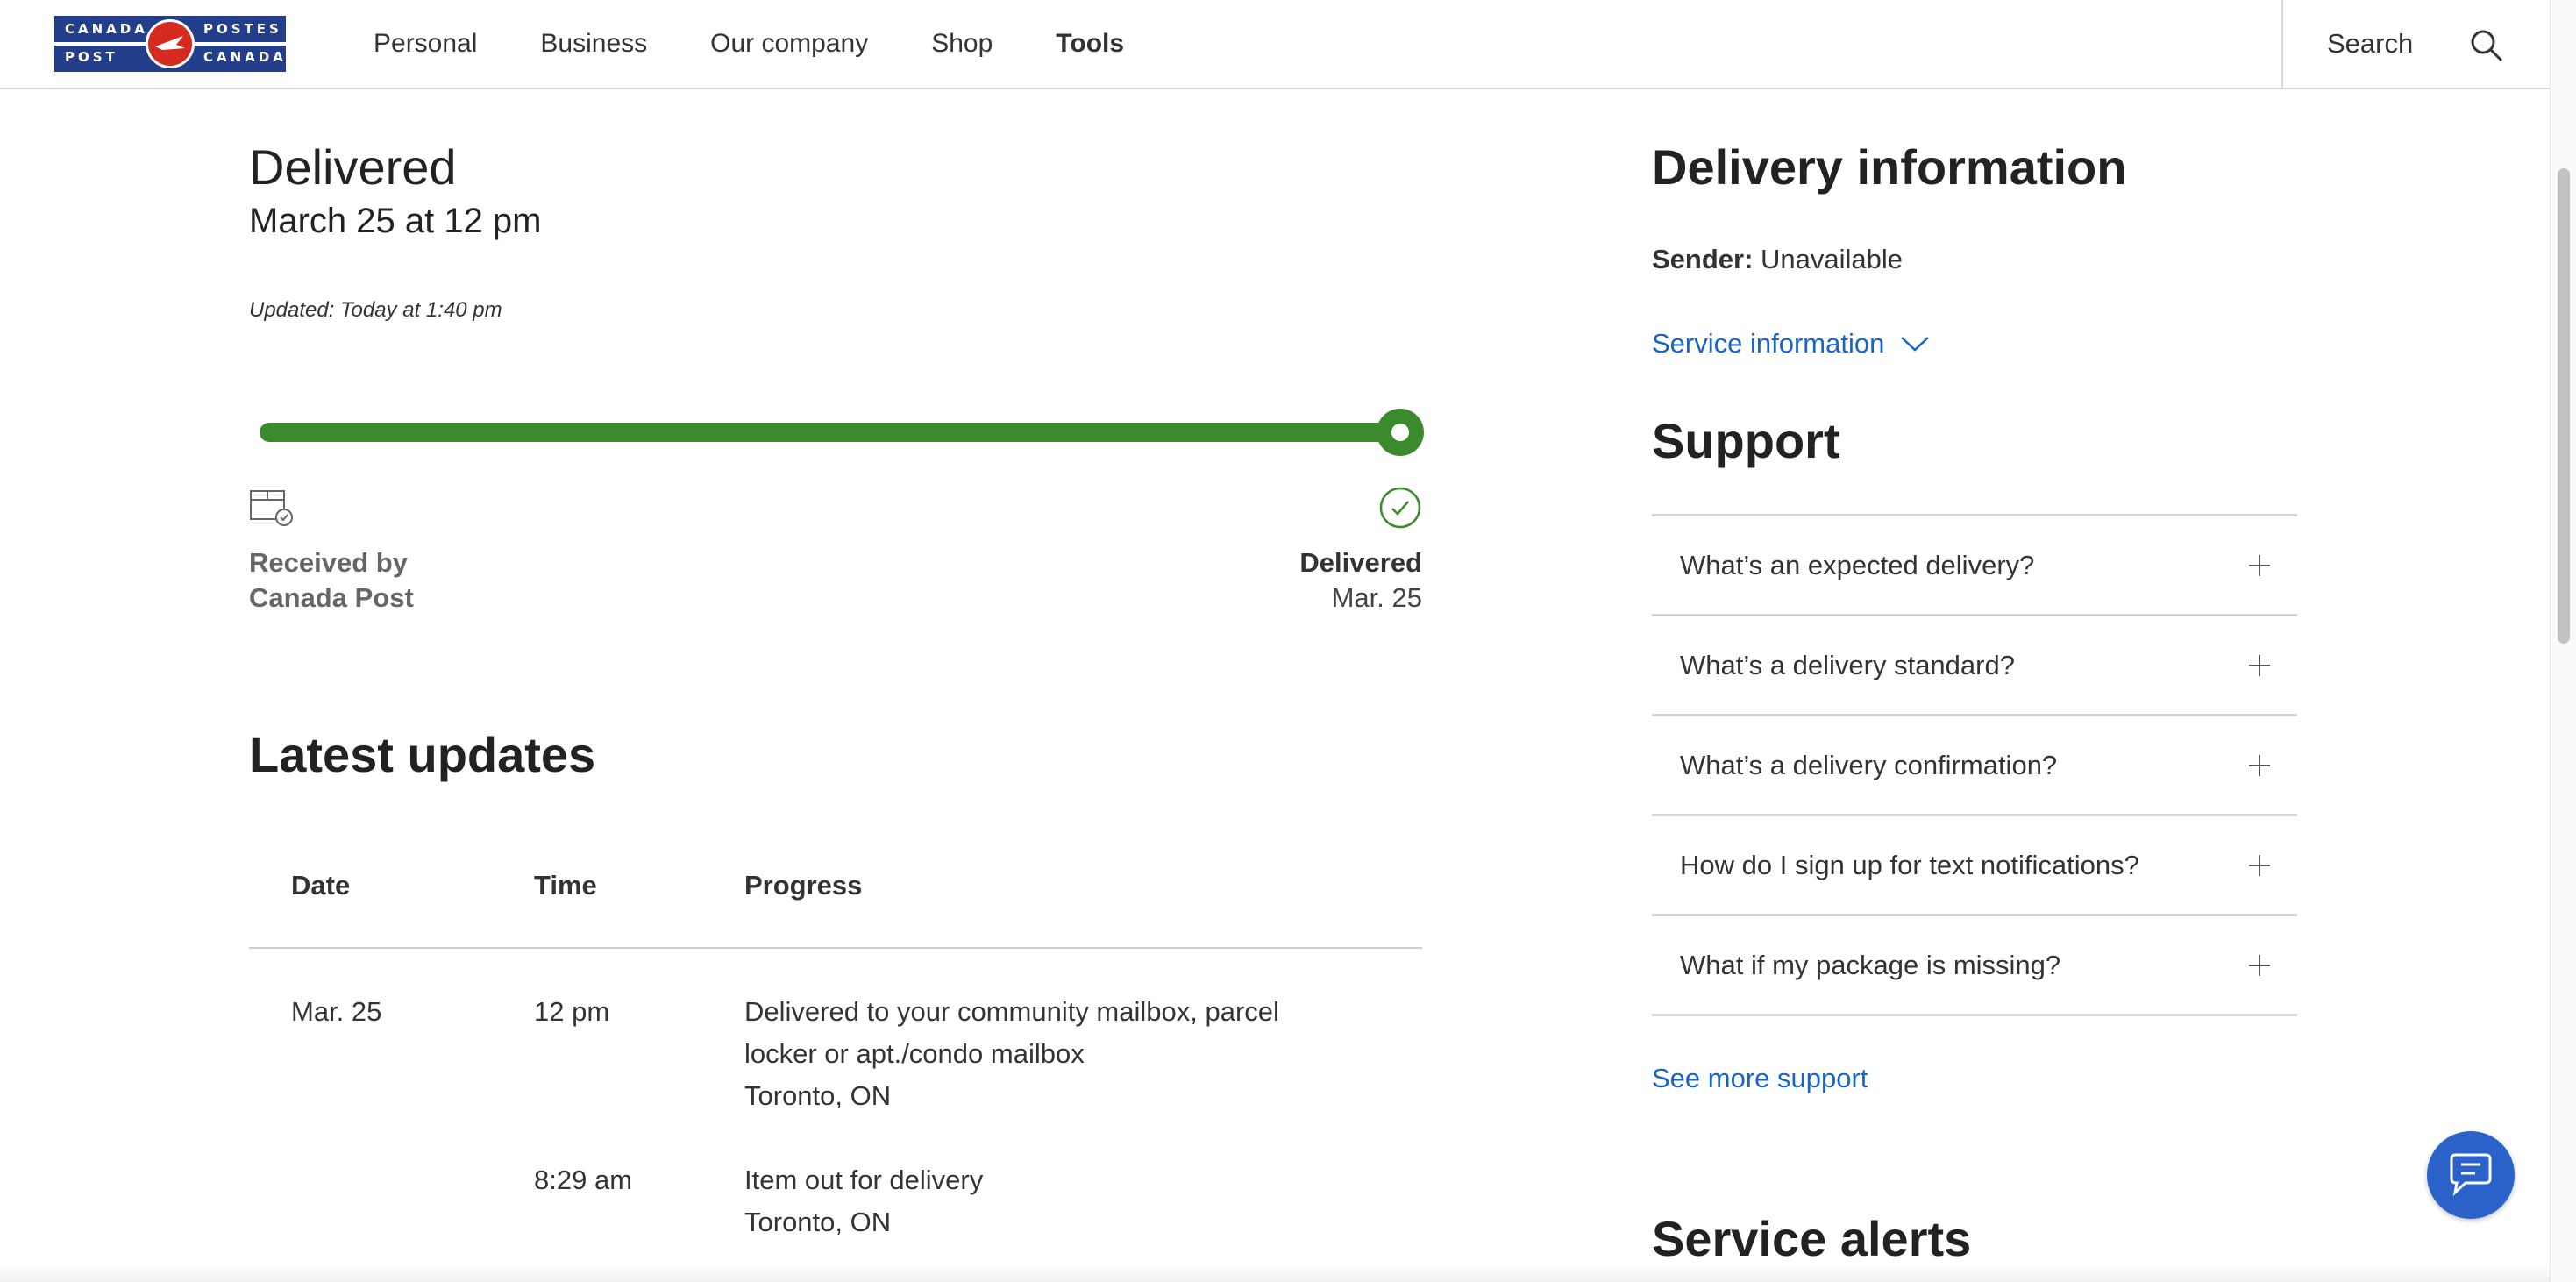  I want to click on faq-question: What’s an expected delivery?, so click(1857, 564).